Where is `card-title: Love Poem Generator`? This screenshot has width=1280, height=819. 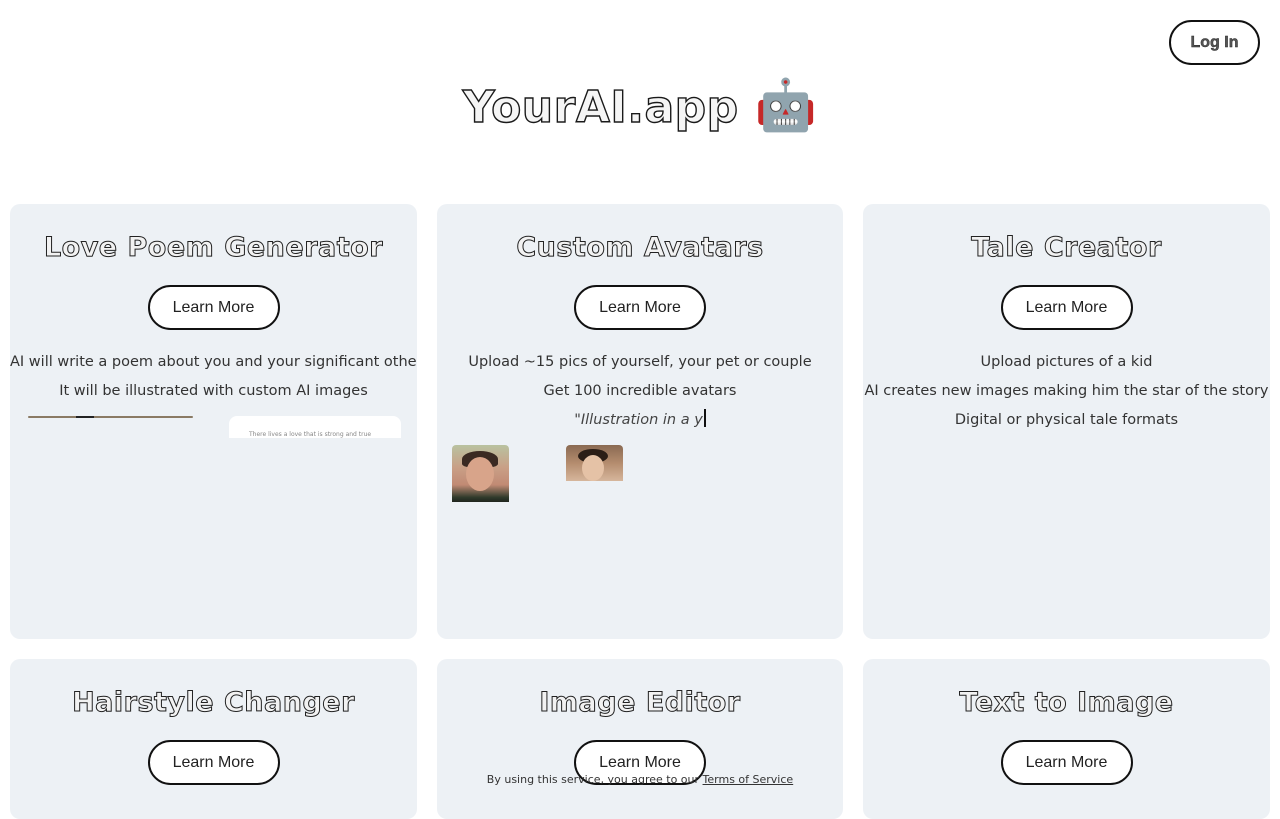 card-title: Love Poem Generator is located at coordinates (213, 248).